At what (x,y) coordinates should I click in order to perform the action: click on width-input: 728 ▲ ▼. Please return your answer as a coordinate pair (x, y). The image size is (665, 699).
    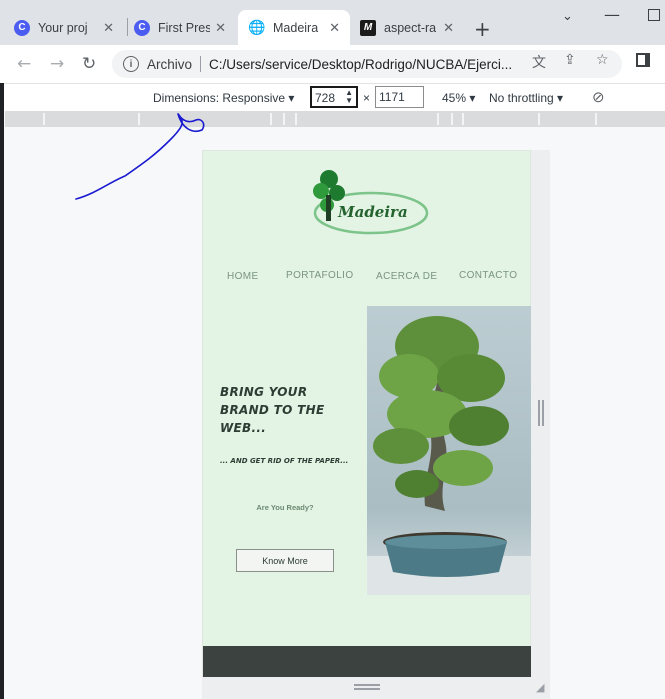
    Looking at the image, I should click on (334, 97).